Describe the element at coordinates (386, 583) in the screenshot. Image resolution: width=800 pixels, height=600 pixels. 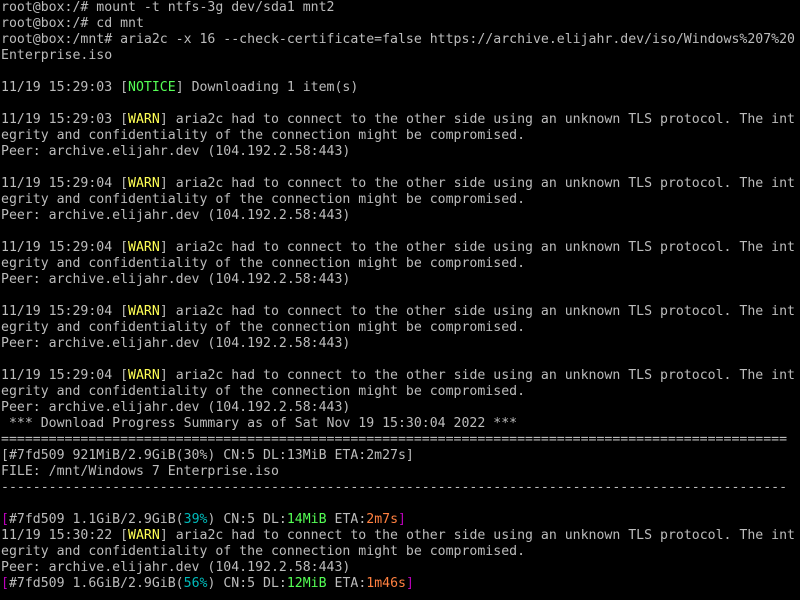
I see `terminal-text-orange: 1m46s` at that location.